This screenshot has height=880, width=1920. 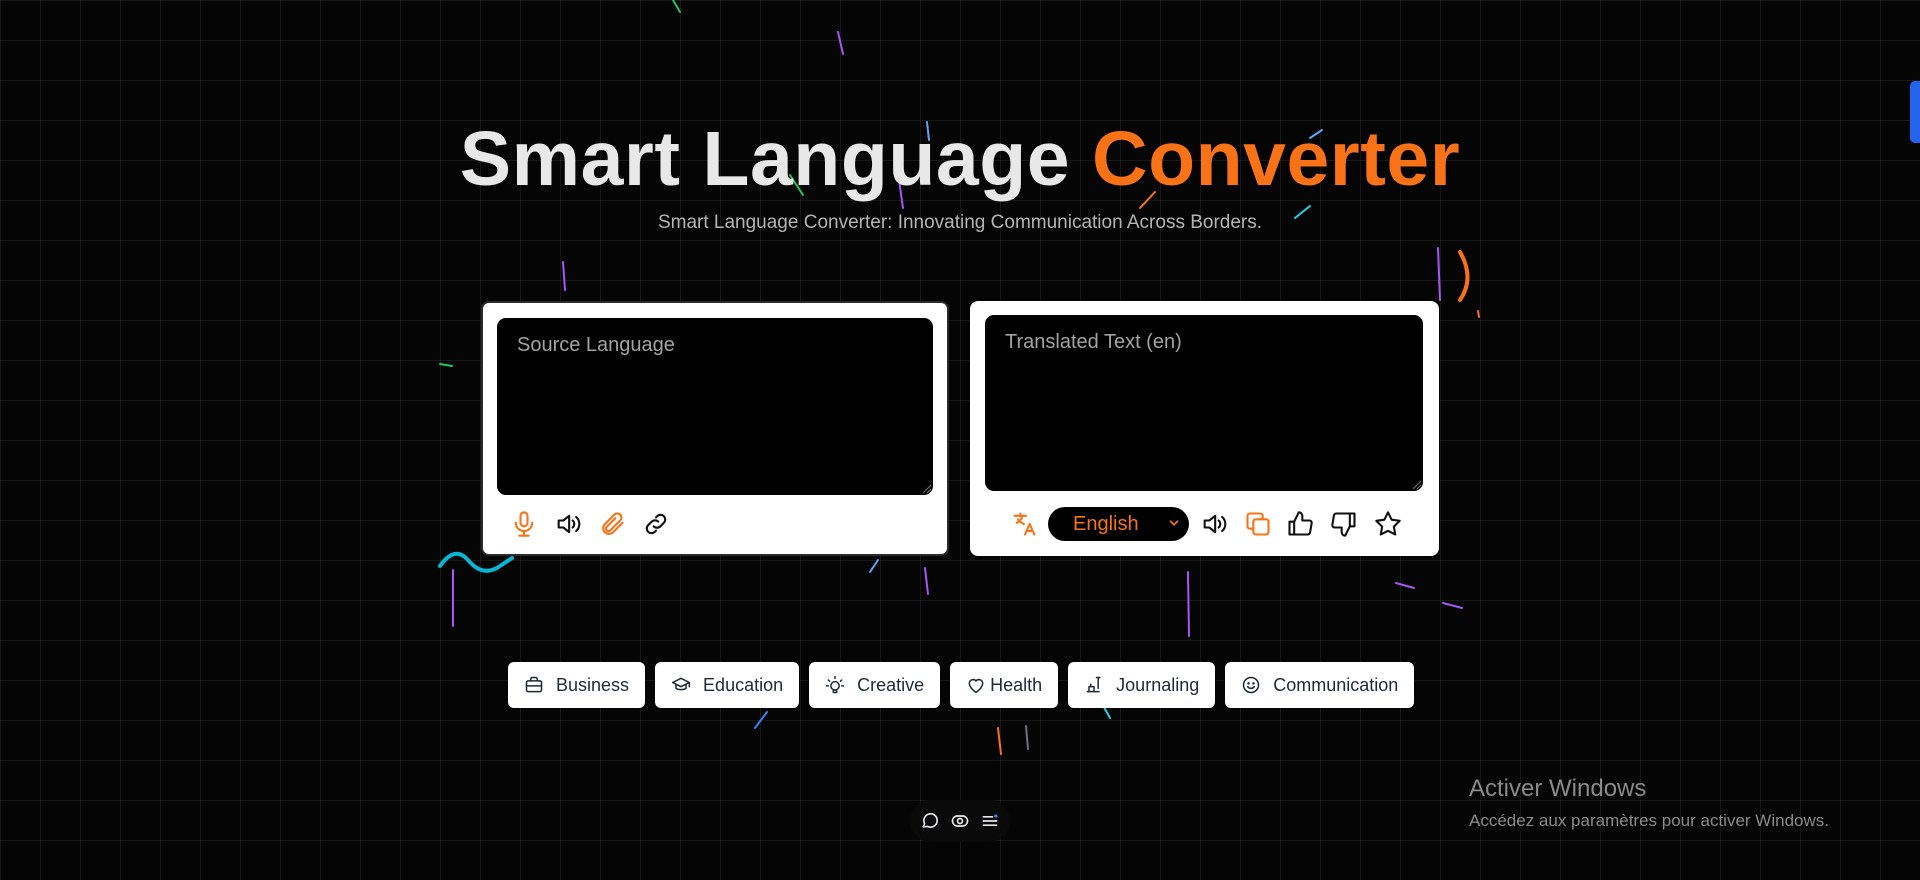 What do you see at coordinates (534, 684) in the screenshot?
I see `briefcase-icon` at bounding box center [534, 684].